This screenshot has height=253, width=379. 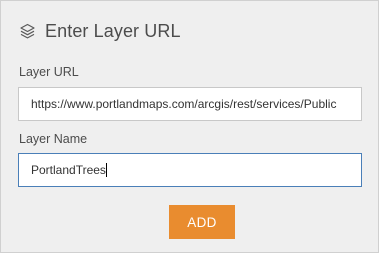 What do you see at coordinates (106, 169) in the screenshot?
I see `text-caret` at bounding box center [106, 169].